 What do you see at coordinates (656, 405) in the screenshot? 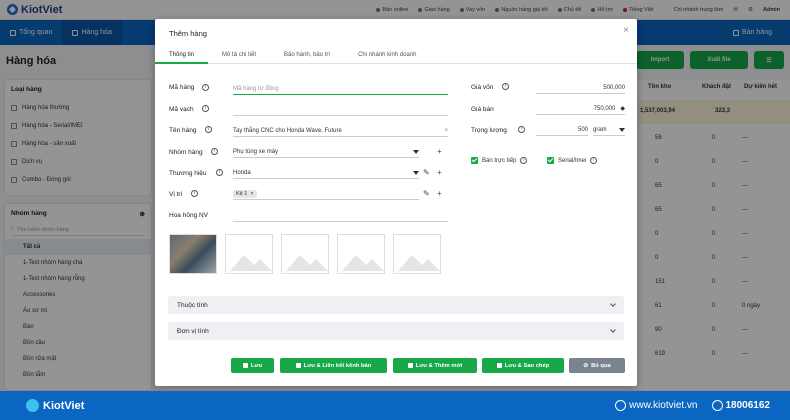
I see `footer-website: www.kiotviet.vn` at bounding box center [656, 405].